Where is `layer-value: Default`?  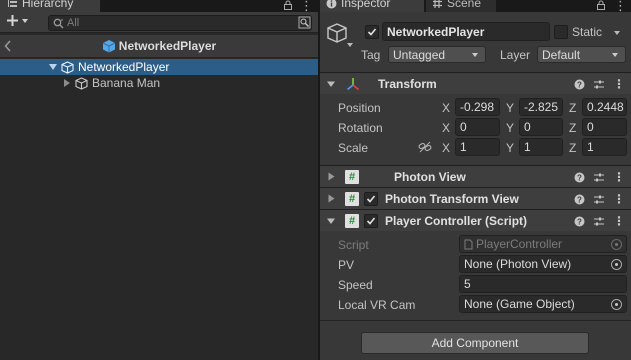
layer-value: Default is located at coordinates (561, 54).